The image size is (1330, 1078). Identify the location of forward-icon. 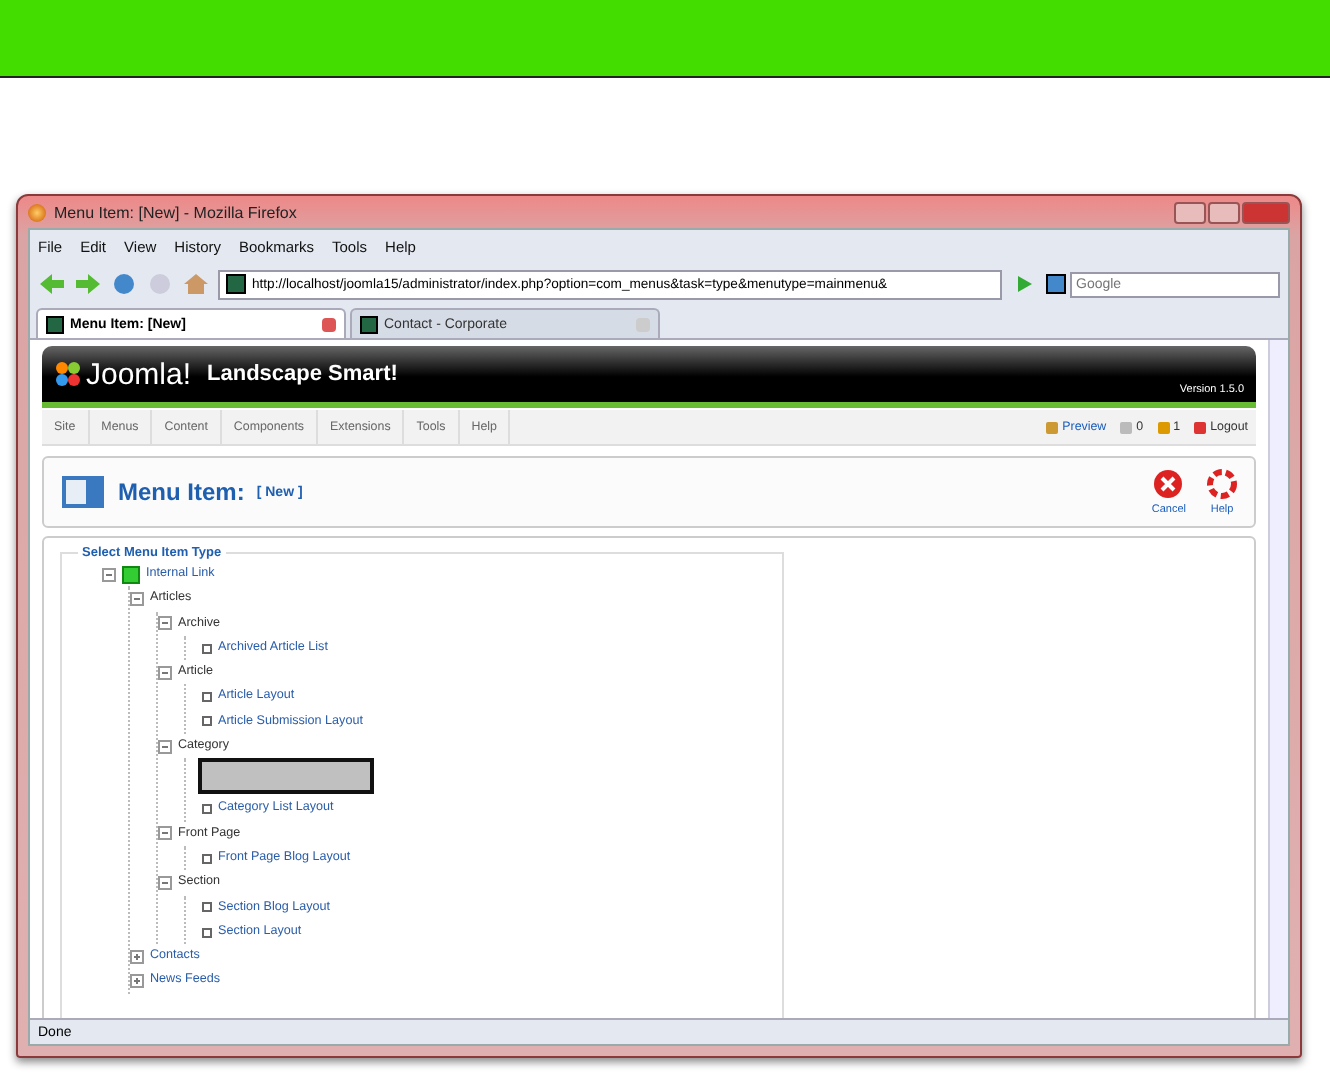
(88, 284).